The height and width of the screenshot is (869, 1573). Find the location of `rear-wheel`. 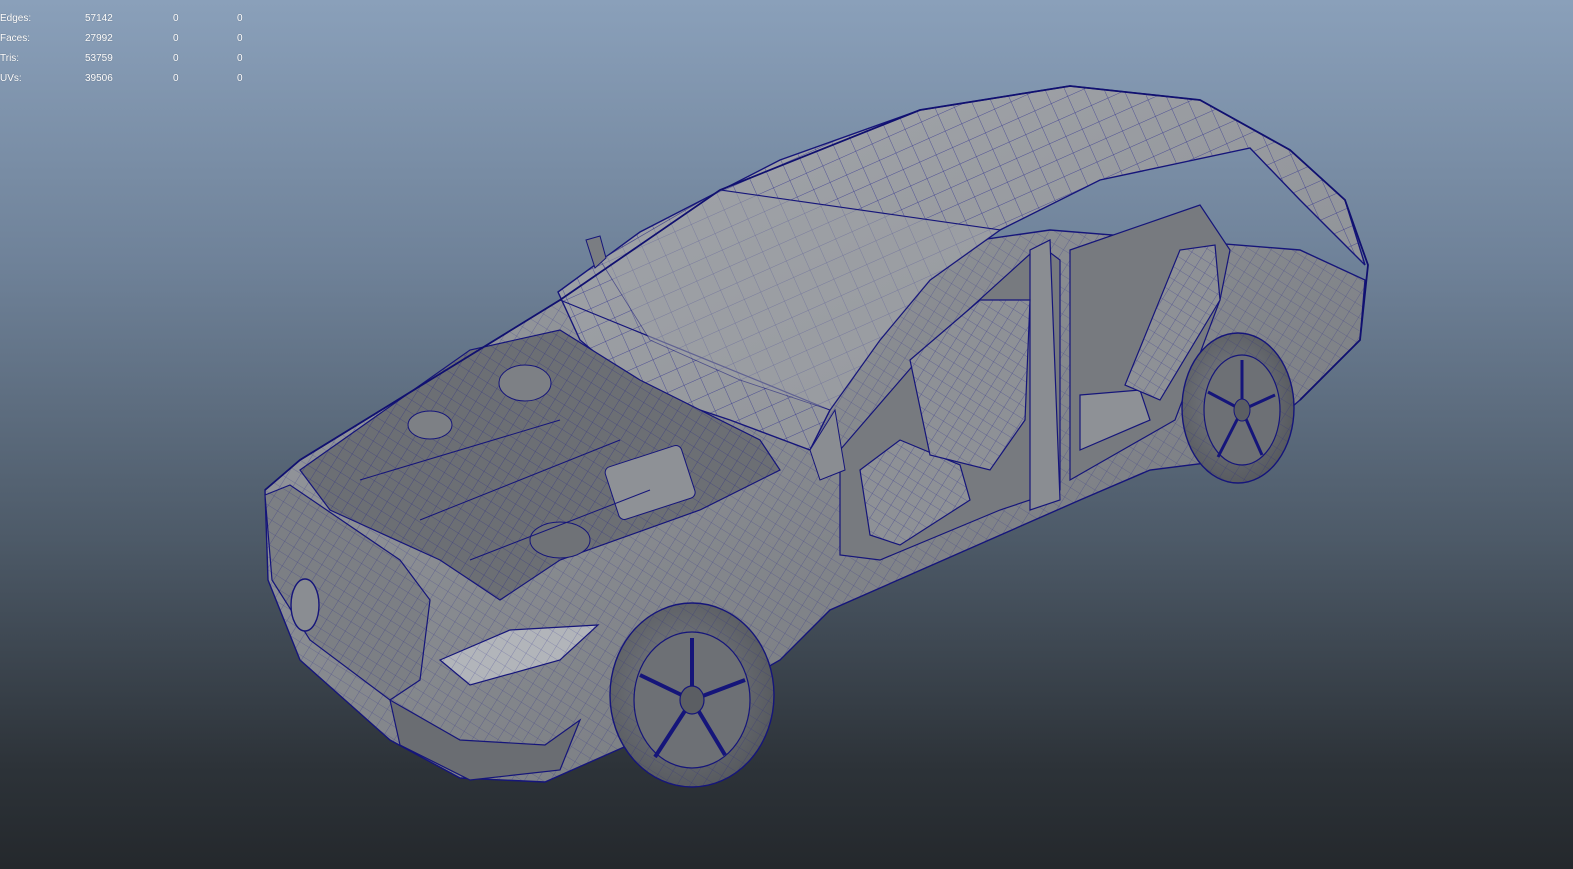

rear-wheel is located at coordinates (1238, 408).